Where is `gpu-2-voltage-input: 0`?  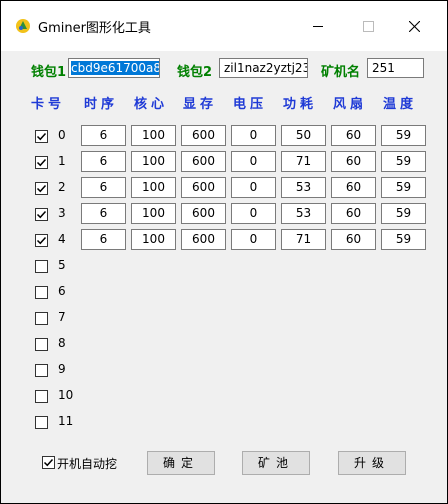 gpu-2-voltage-input: 0 is located at coordinates (253, 187).